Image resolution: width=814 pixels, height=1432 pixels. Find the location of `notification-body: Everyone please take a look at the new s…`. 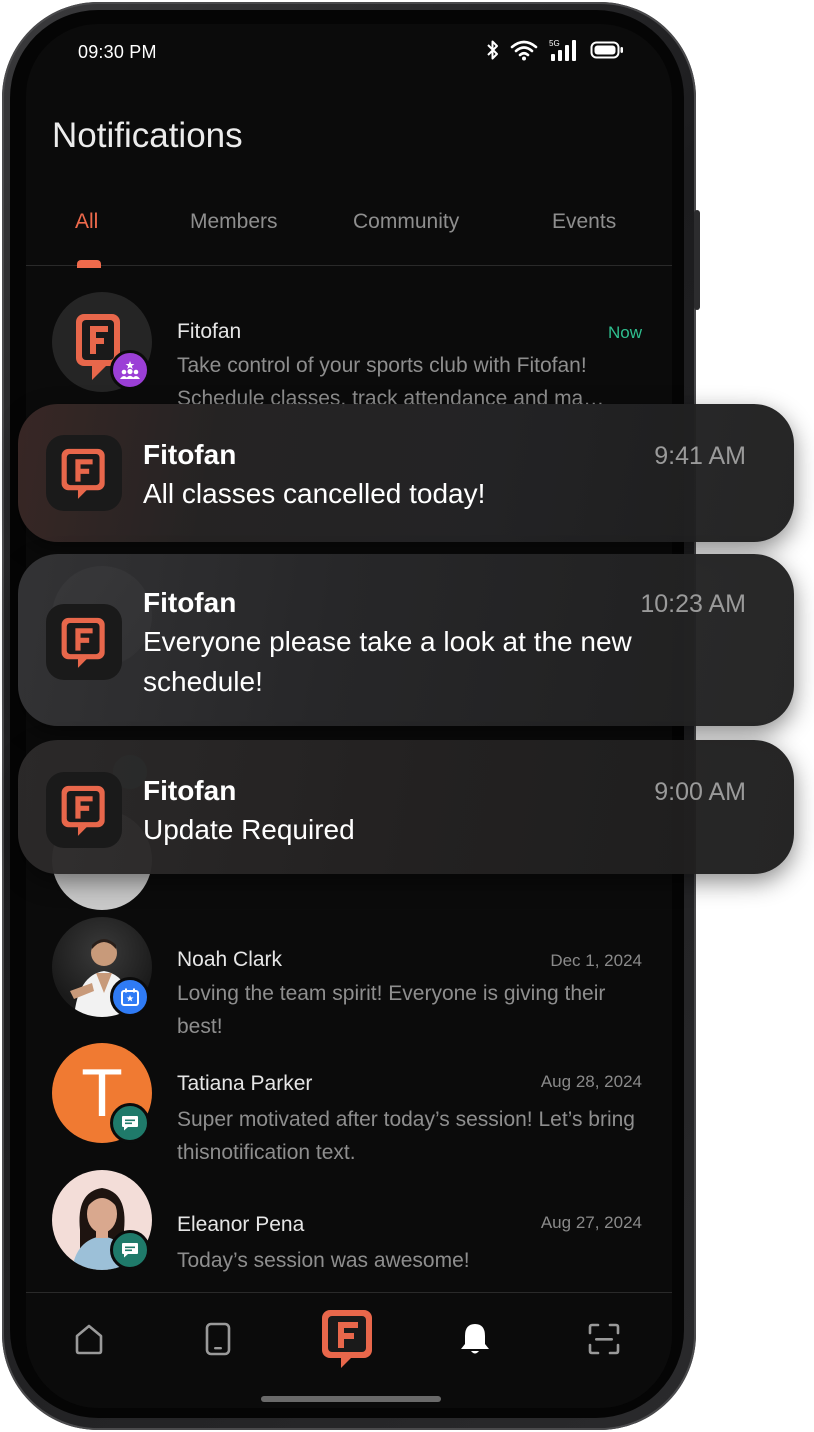

notification-body: Everyone please take a look at the new s… is located at coordinates (387, 661).